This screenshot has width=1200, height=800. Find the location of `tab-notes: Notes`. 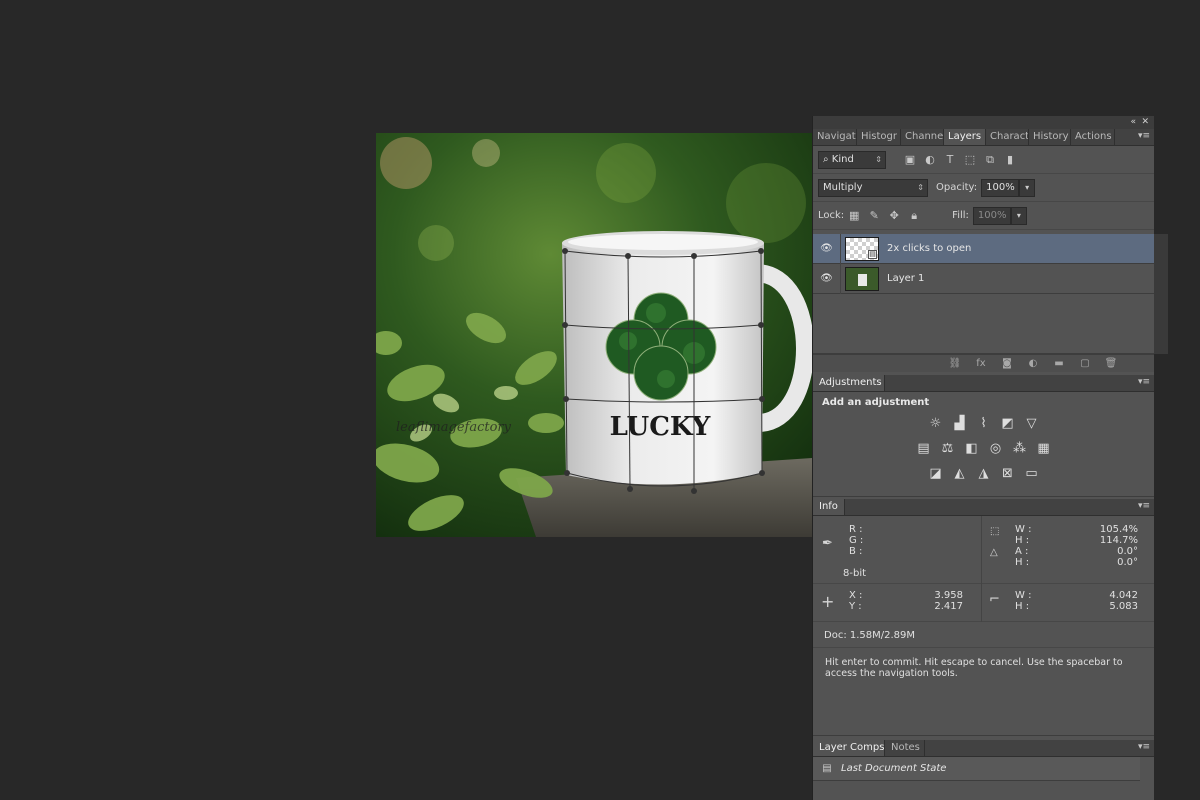

tab-notes: Notes is located at coordinates (905, 748).